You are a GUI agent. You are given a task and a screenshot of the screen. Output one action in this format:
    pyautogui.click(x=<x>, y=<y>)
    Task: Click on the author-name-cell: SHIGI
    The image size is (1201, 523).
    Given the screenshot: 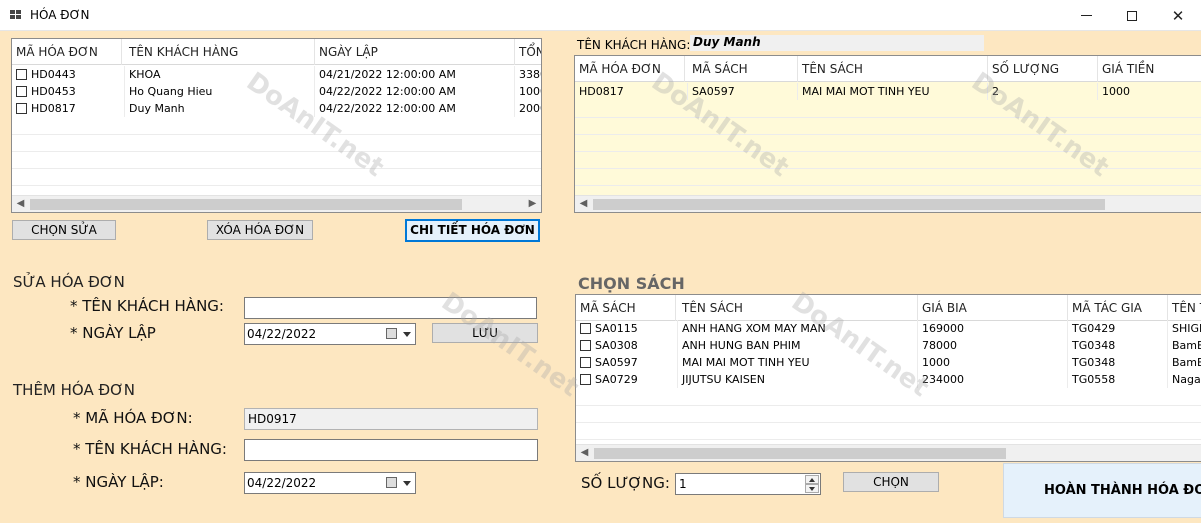 What is the action you would take?
    pyautogui.click(x=1184, y=328)
    